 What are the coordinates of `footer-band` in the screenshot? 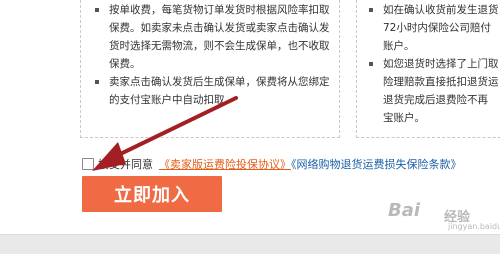 It's located at (250, 244).